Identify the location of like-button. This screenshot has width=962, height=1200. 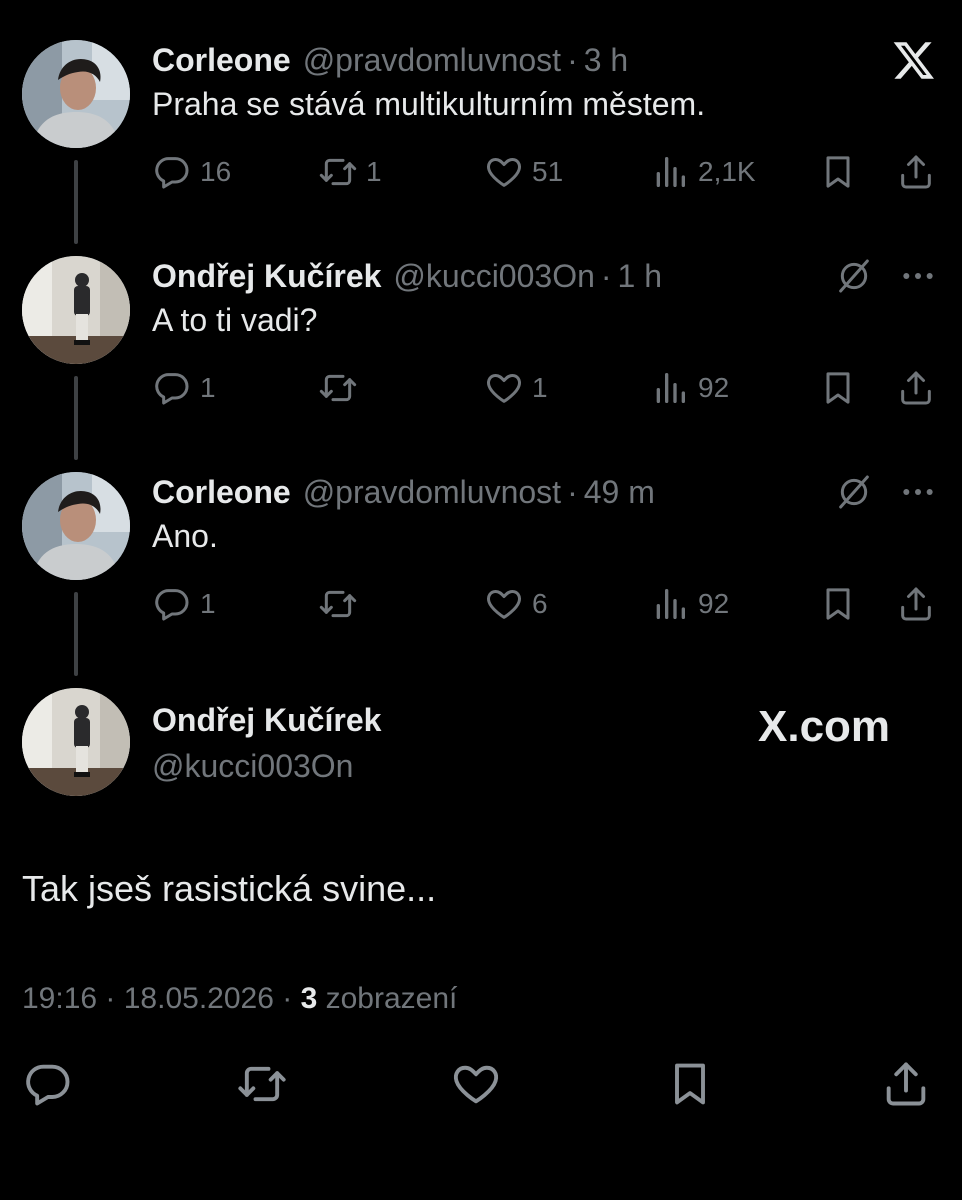
(478, 1086).